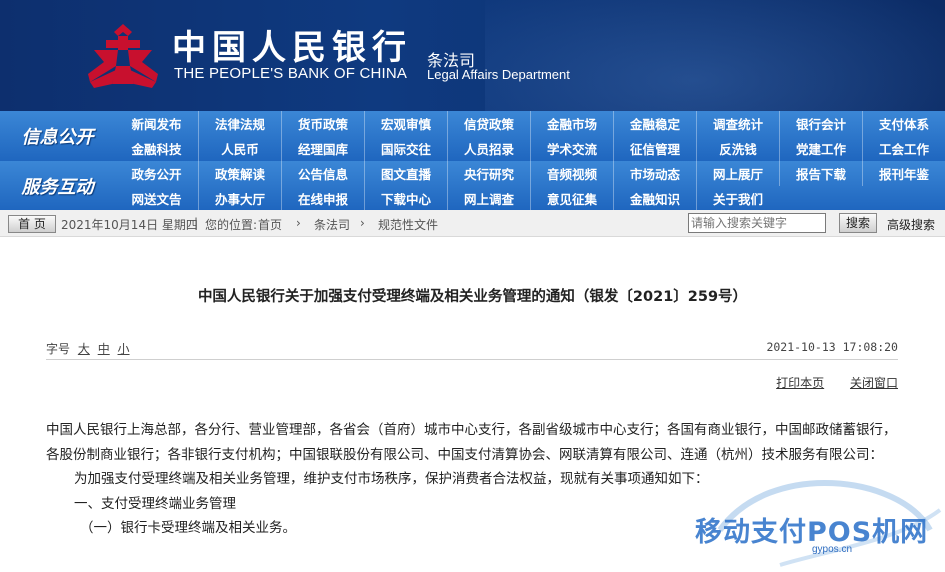  What do you see at coordinates (911, 224) in the screenshot?
I see `advanced-search-link: 高级搜索` at bounding box center [911, 224].